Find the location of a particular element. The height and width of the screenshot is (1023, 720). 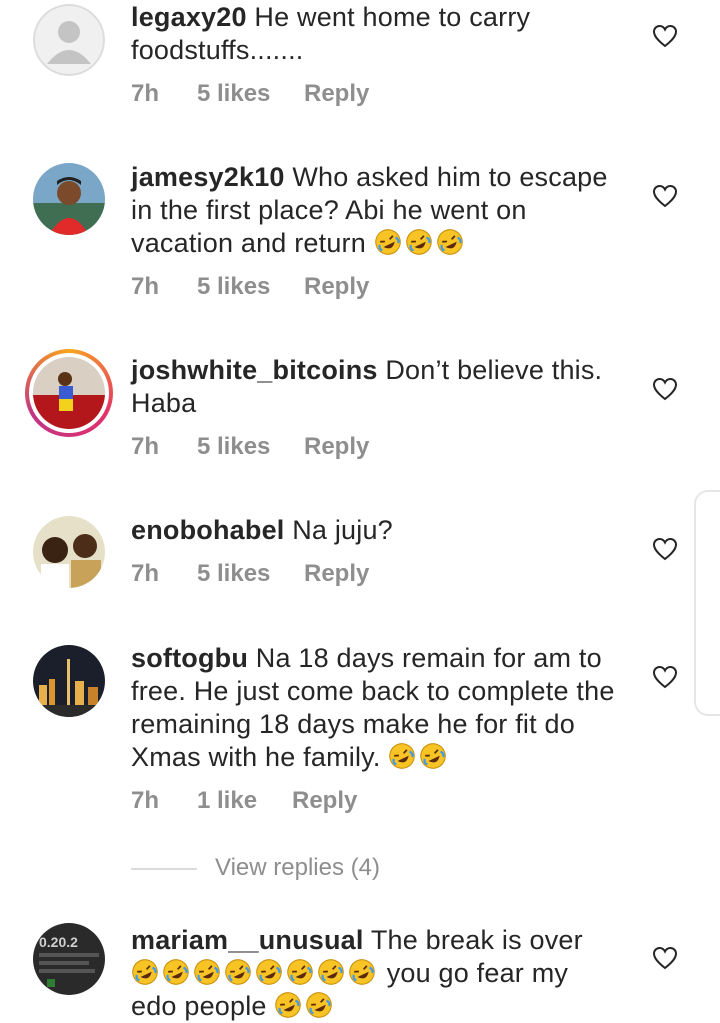

comment-username: mariam__unusual is located at coordinates (247, 940).